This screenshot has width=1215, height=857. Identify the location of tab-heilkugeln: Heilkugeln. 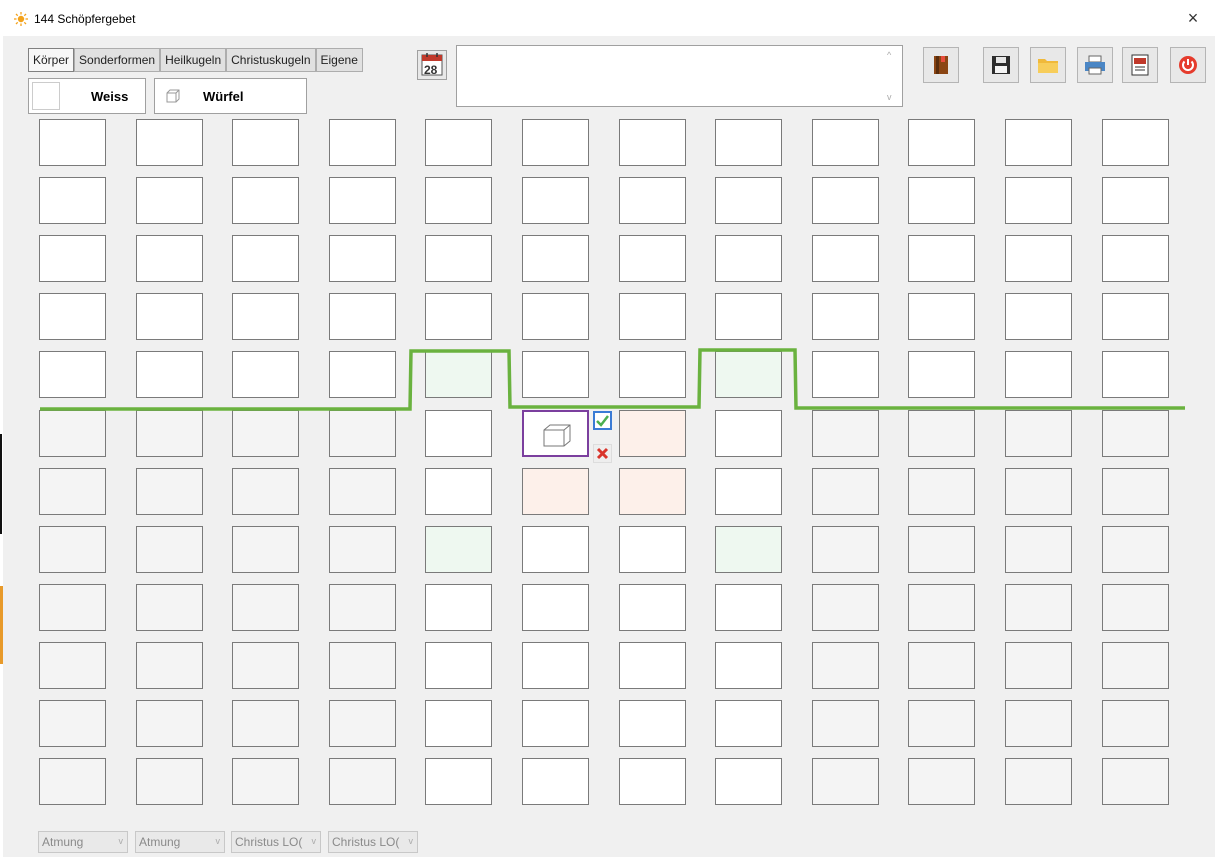
(193, 60).